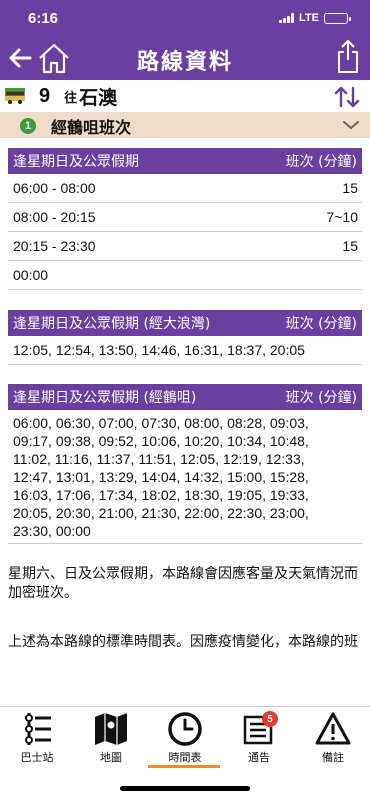 This screenshot has width=370, height=800. Describe the element at coordinates (337, 18) in the screenshot. I see `battery-icon` at that location.